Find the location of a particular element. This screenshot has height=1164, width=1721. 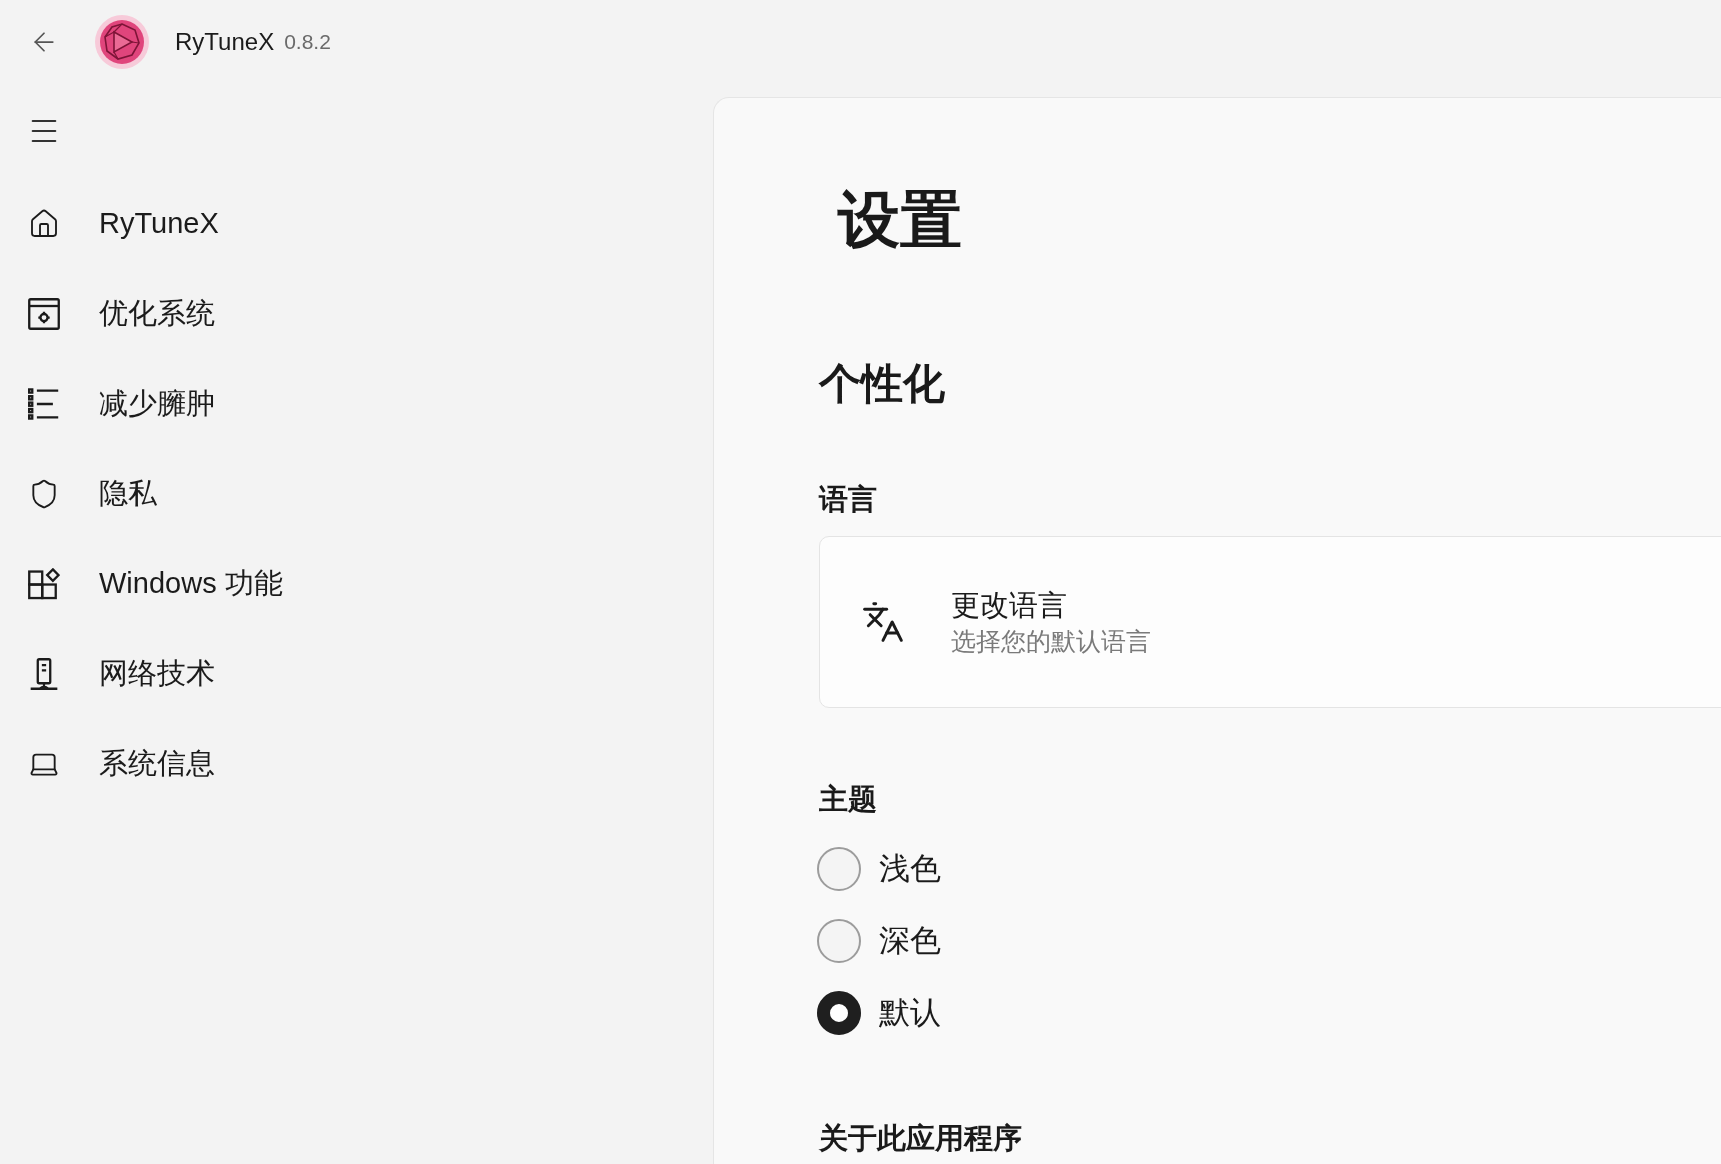

app-version: 0.8.2 is located at coordinates (307, 42).